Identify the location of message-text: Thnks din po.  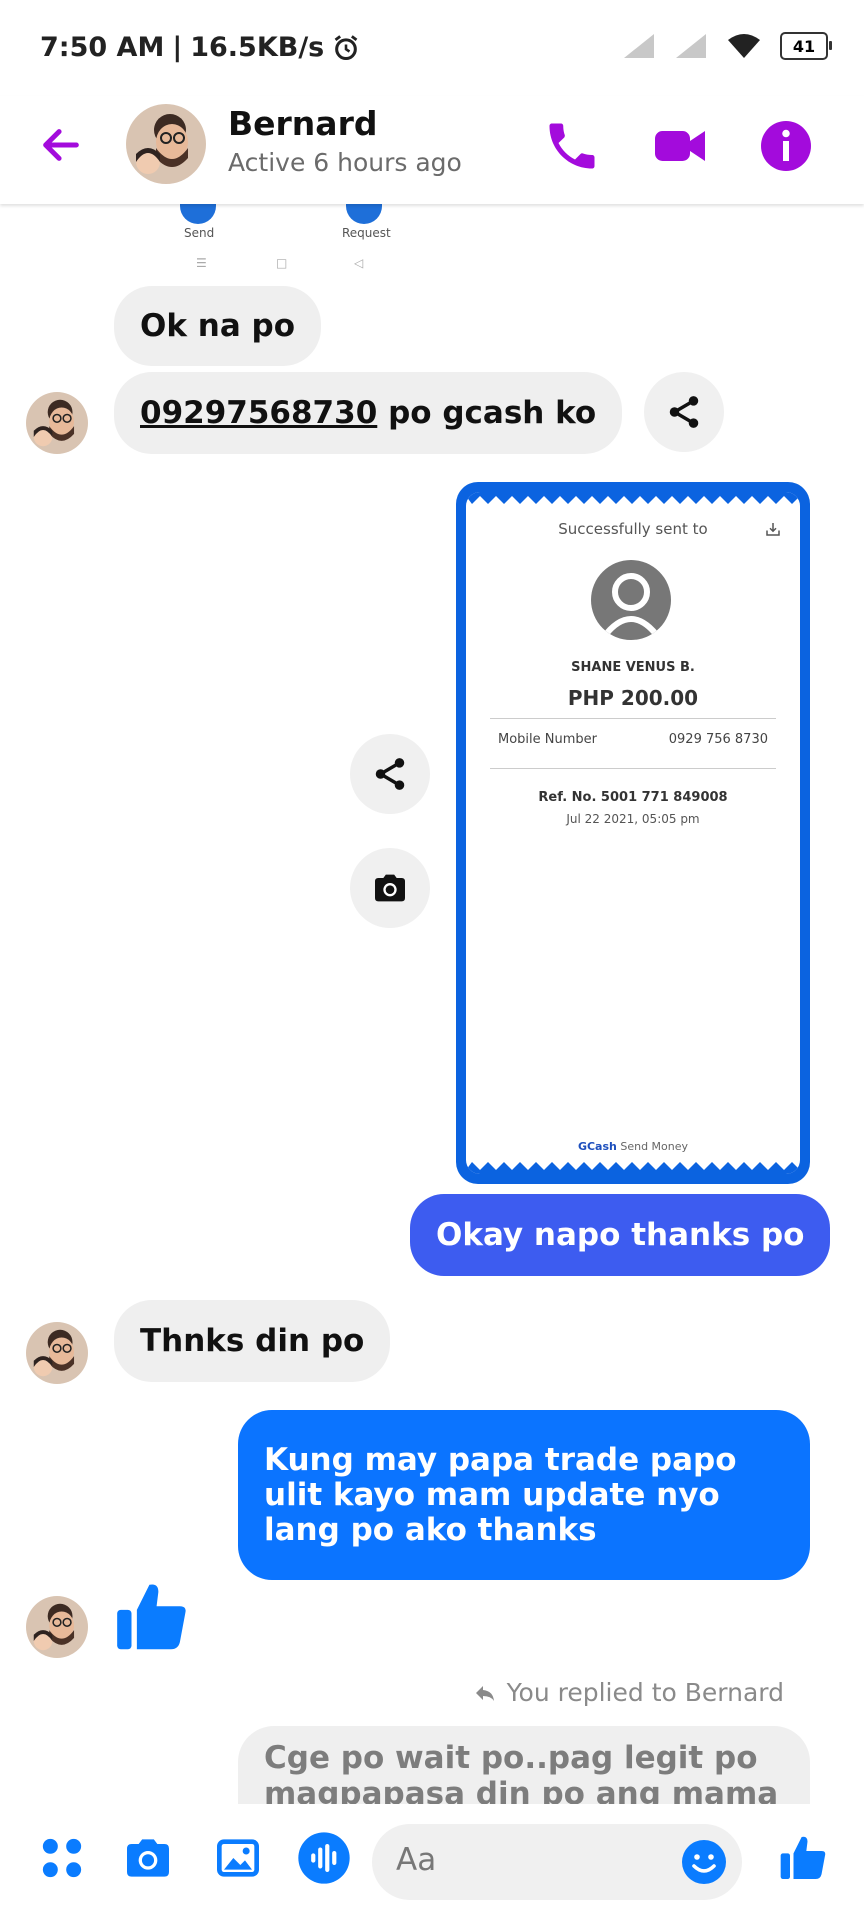
(252, 1341).